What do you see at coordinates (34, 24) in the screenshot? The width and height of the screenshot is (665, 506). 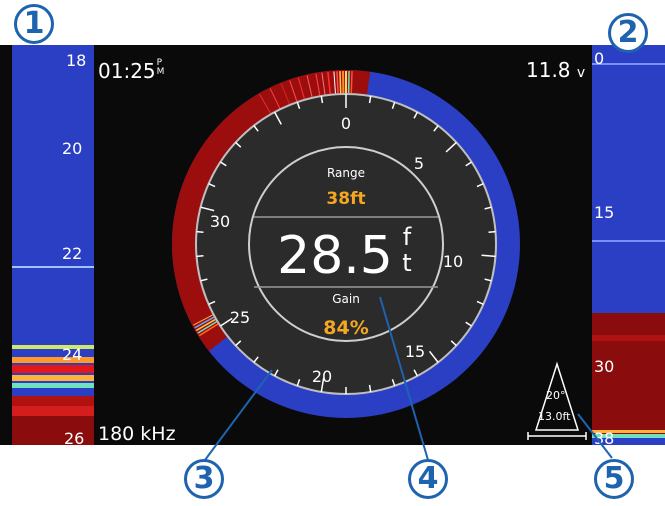 I see `callout-1: 1` at bounding box center [34, 24].